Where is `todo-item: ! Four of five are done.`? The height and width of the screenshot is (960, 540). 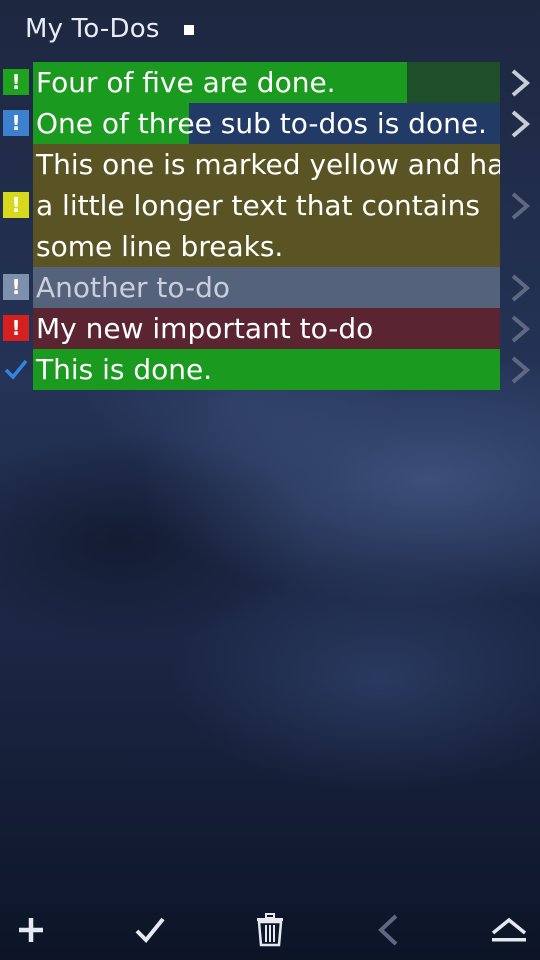
todo-item: ! Four of five are done. is located at coordinates (270, 82).